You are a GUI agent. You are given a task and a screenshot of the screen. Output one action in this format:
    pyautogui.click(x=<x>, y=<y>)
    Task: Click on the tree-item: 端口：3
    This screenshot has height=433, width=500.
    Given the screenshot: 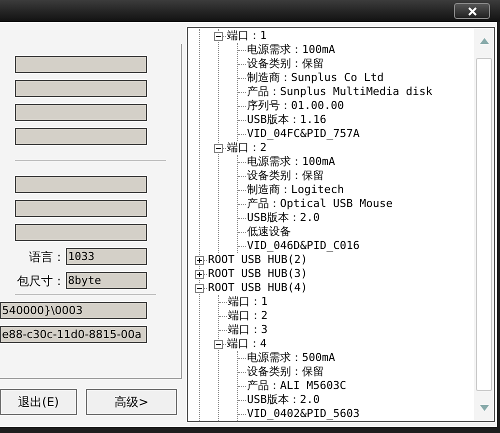 What is the action you would take?
    pyautogui.click(x=248, y=330)
    